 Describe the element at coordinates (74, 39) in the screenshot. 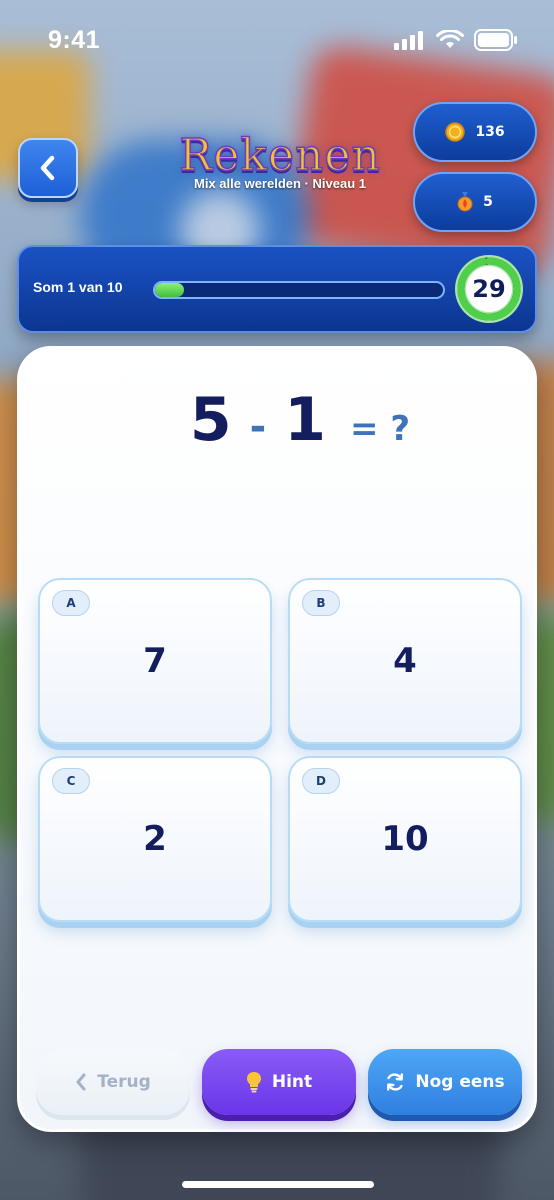

I see `status-time: 9:41` at that location.